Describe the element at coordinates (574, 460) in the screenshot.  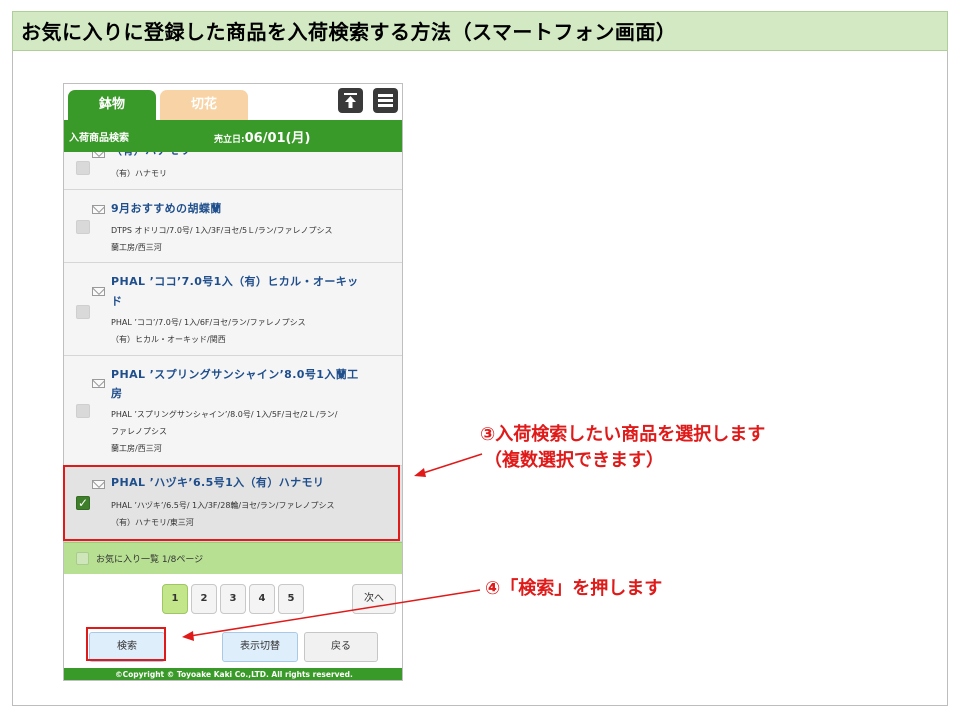
I see `callout-select-line2: （複数選択できます）` at that location.